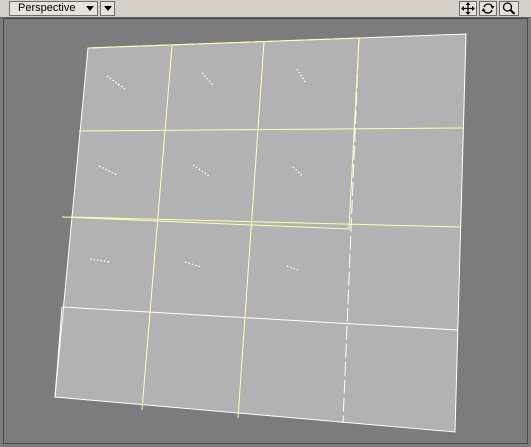  I want to click on zoom-view-button, so click(509, 8).